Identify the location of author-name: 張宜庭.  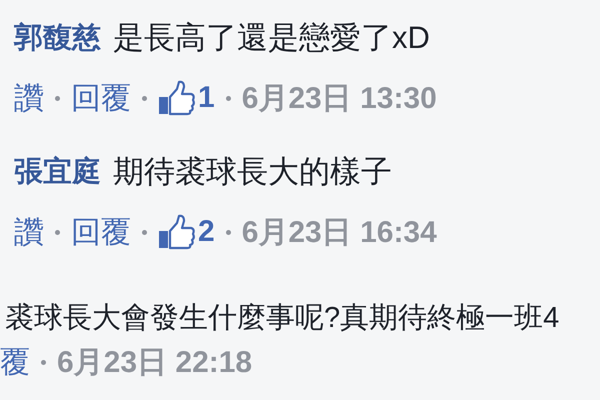
(57, 172).